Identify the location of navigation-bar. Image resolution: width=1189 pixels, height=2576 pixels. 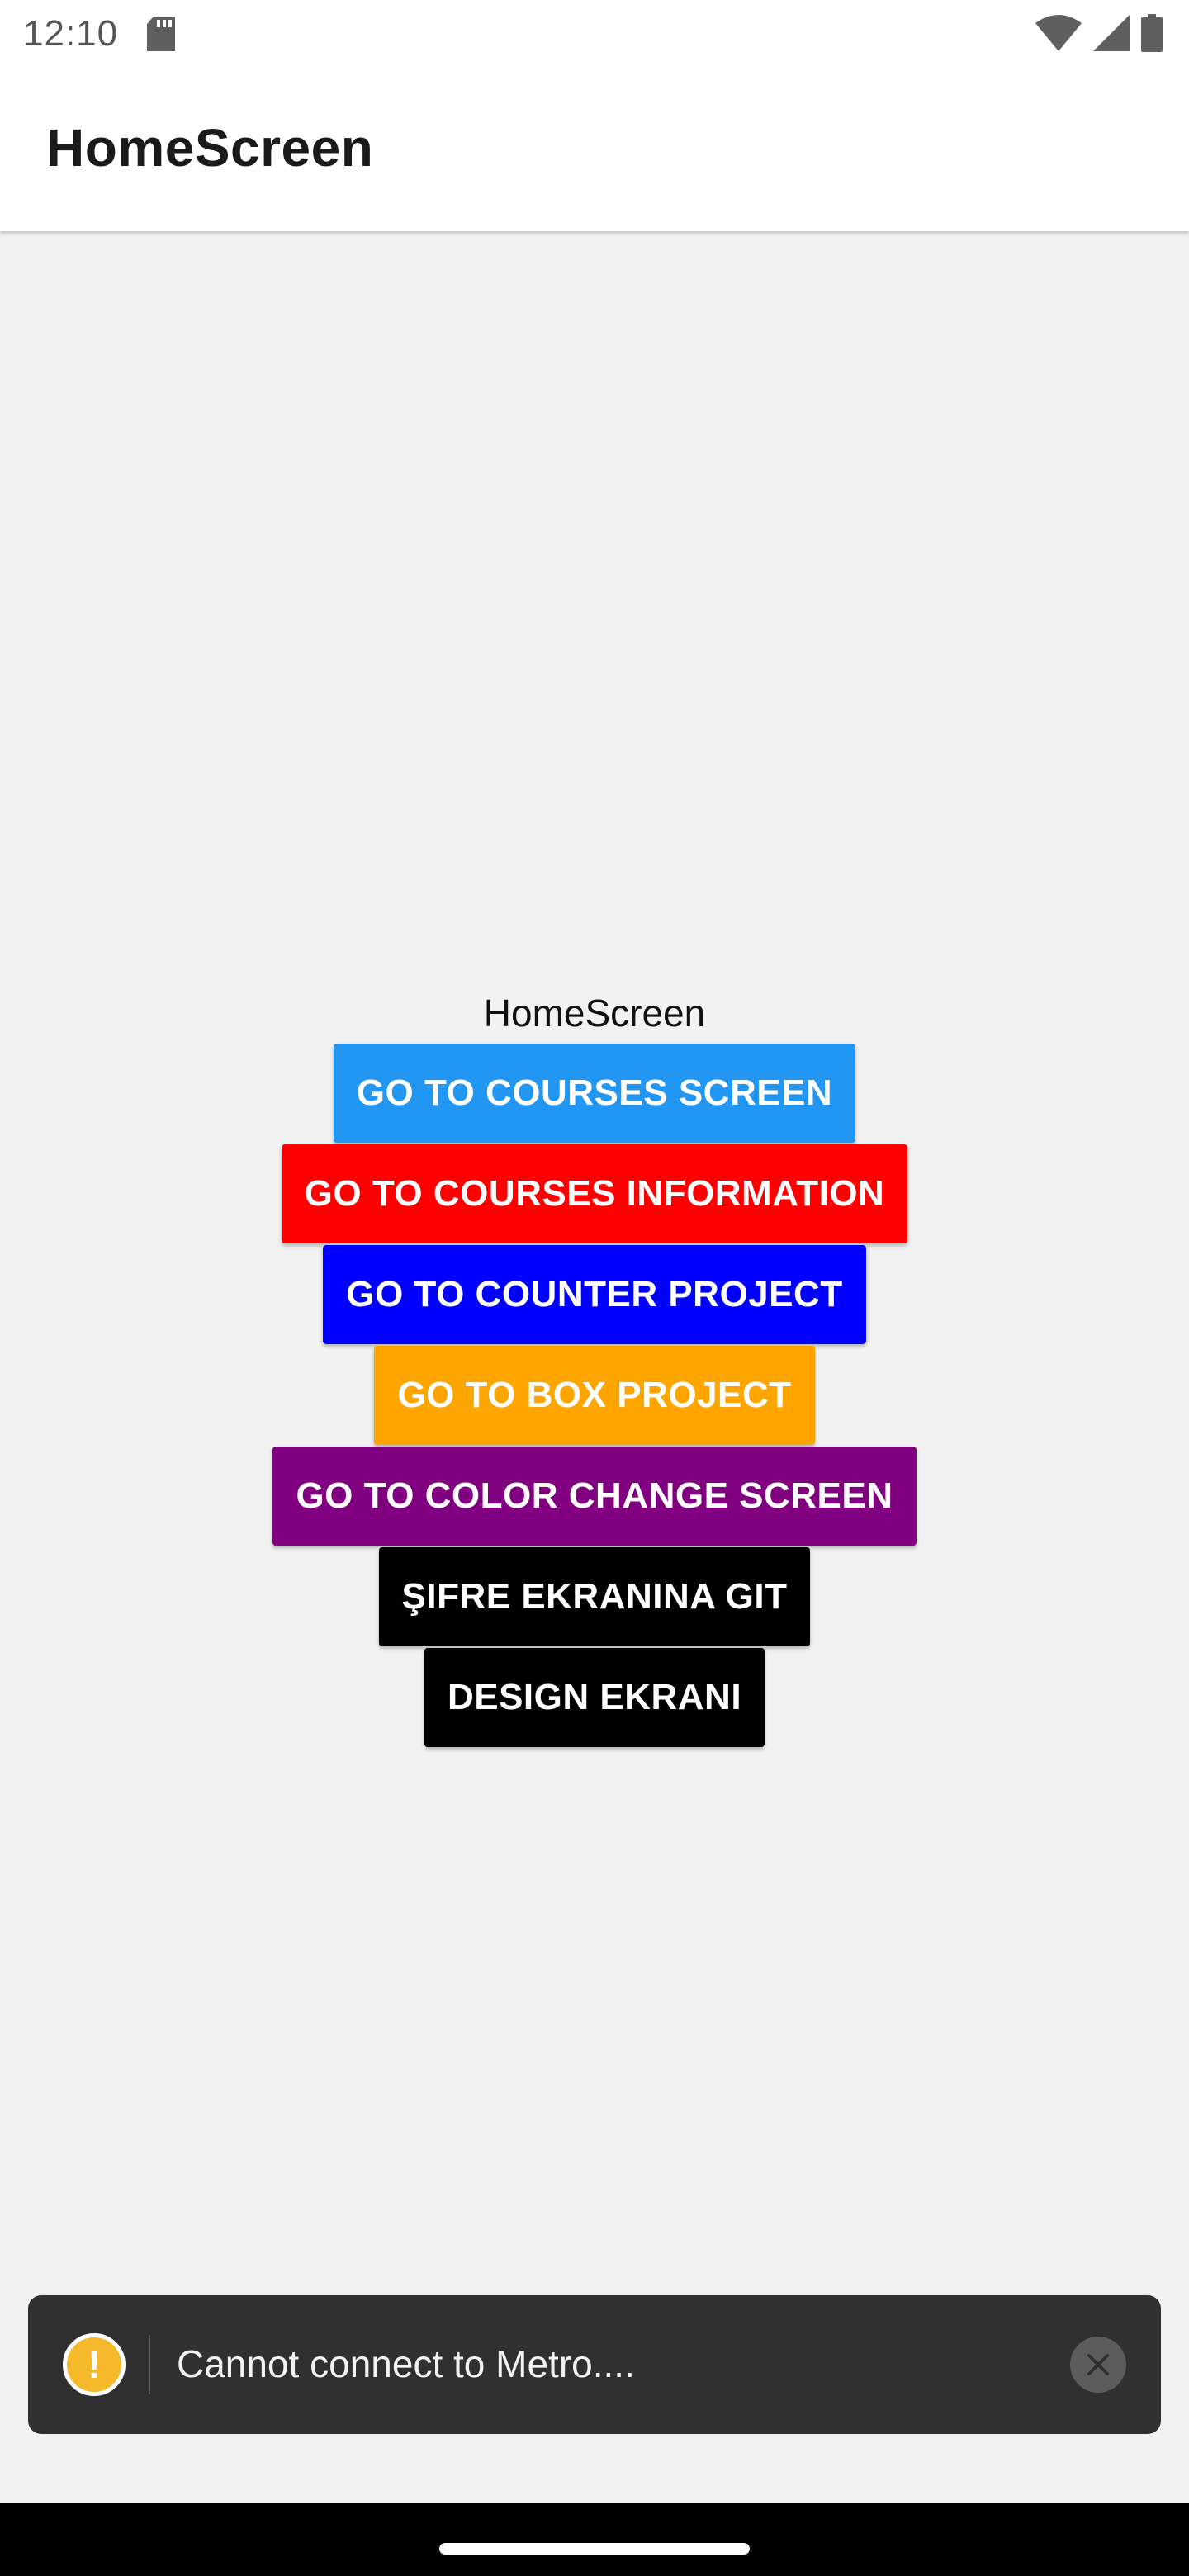
(594, 2539).